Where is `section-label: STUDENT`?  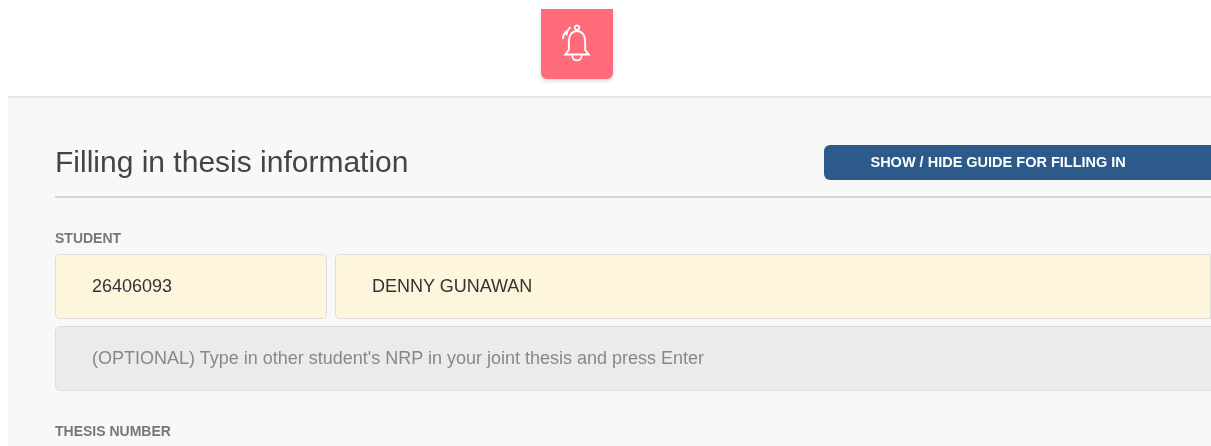
section-label: STUDENT is located at coordinates (89, 238).